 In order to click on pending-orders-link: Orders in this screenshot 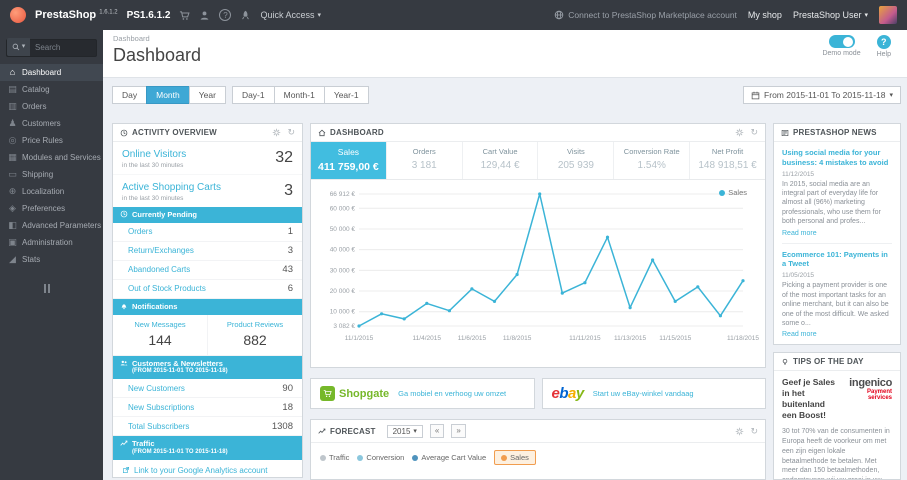, I will do `click(140, 231)`.